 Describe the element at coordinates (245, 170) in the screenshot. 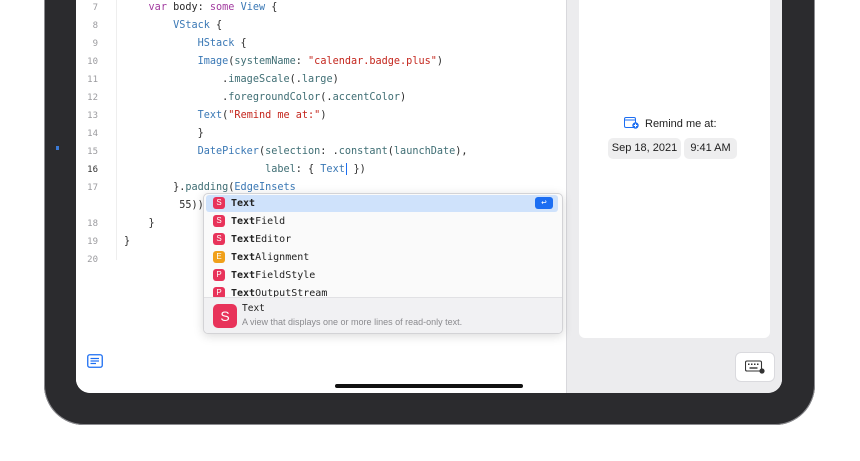

I see `code-line: label: { Text })` at that location.